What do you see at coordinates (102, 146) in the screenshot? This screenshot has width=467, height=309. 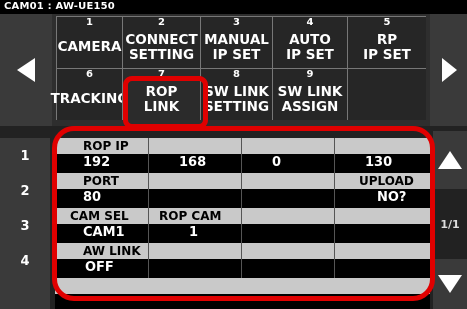 I see `param-label: ROP IP` at bounding box center [102, 146].